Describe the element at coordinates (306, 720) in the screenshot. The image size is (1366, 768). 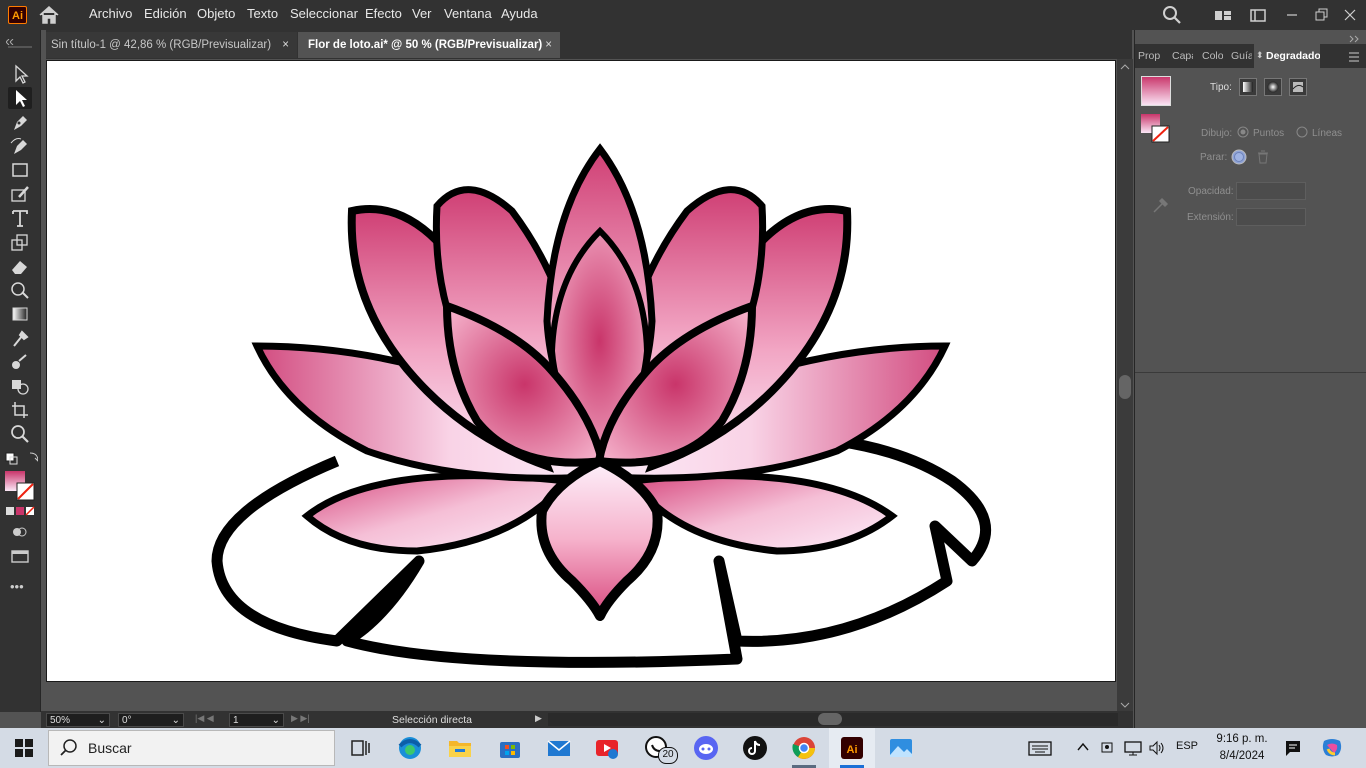
I see `next-last-artboard-icons: ▶ ▶|` at that location.